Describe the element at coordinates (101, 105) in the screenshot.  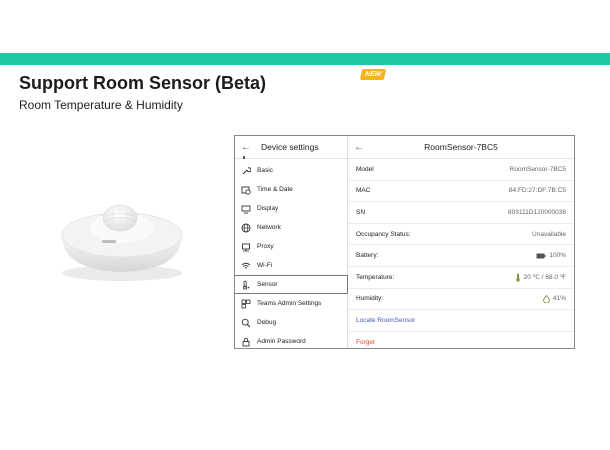
I see `slide-subtitle: Room Temperature & Humidity` at that location.